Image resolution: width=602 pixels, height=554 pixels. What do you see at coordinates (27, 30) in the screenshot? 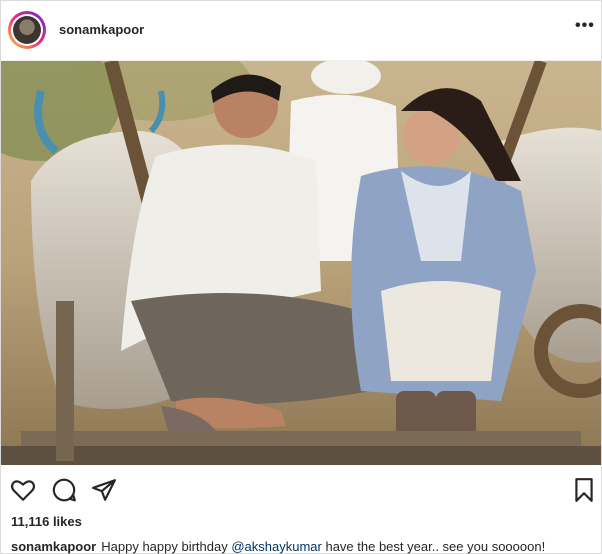
I see `avatar` at bounding box center [27, 30].